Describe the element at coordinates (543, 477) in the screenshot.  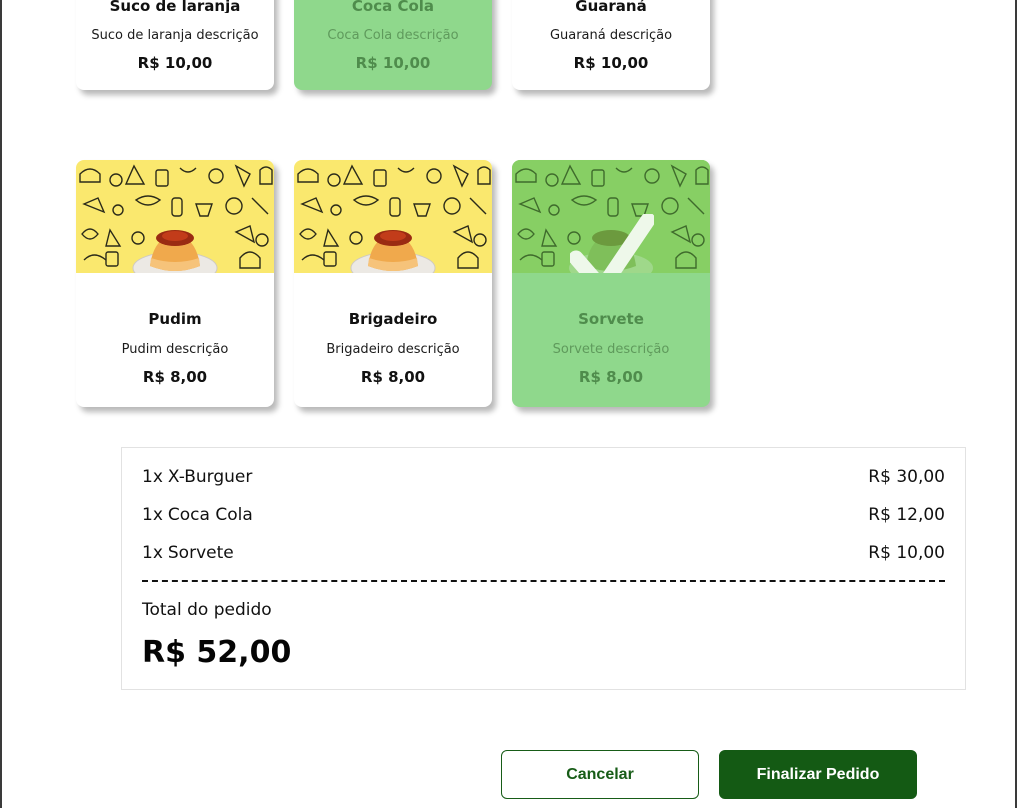
I see `order-line-item: 1x X-Burguer R$ 30,00` at that location.